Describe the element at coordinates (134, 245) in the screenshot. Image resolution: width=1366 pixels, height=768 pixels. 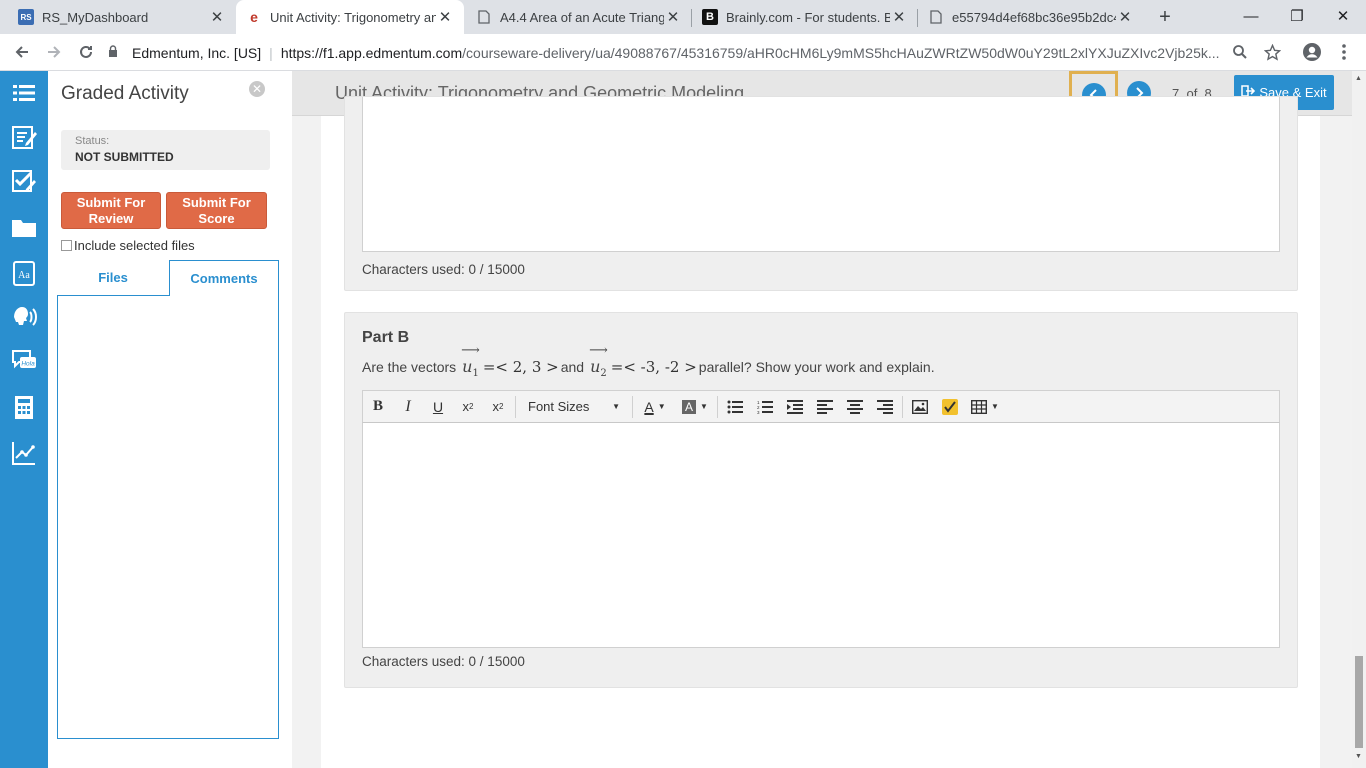
I see `include-files-label: Include selected files` at that location.